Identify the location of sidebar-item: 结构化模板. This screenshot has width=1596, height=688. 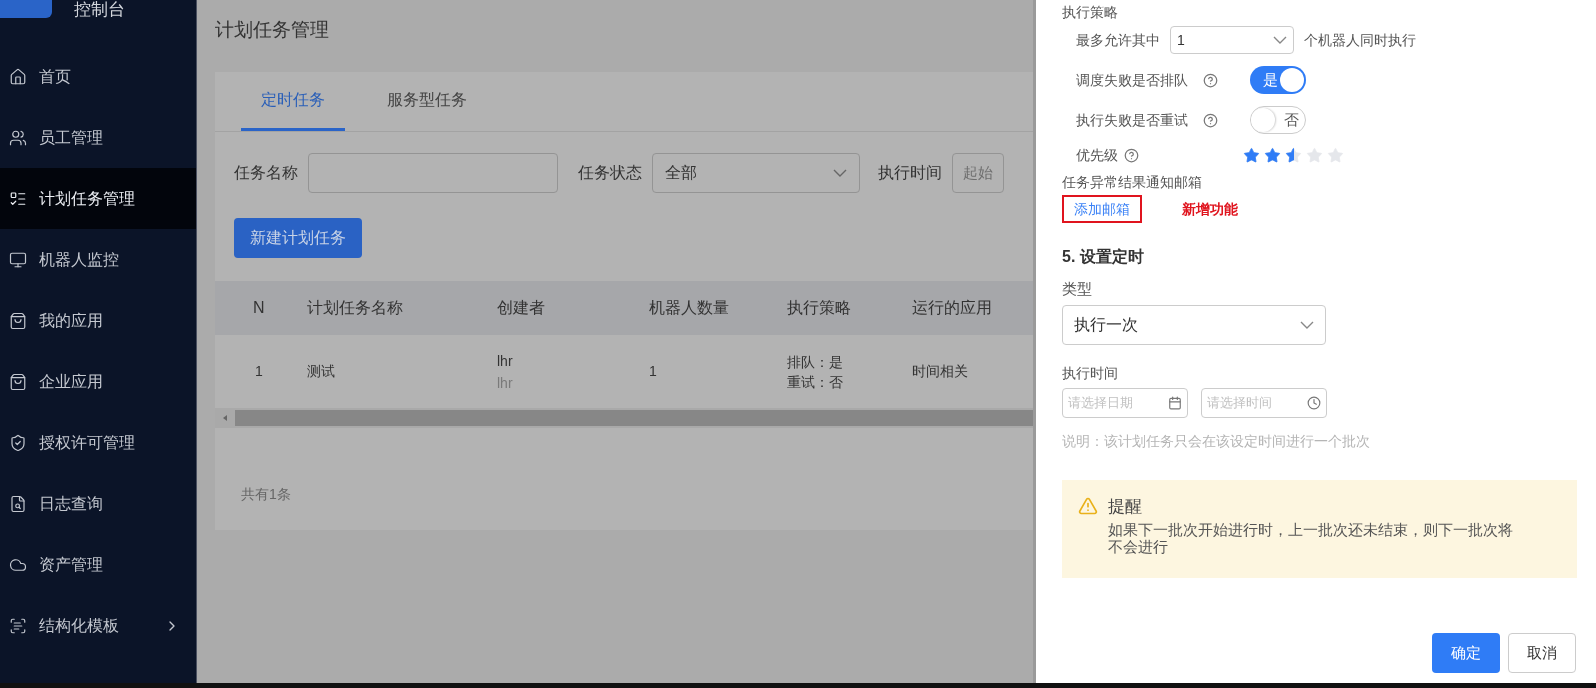
(98, 625).